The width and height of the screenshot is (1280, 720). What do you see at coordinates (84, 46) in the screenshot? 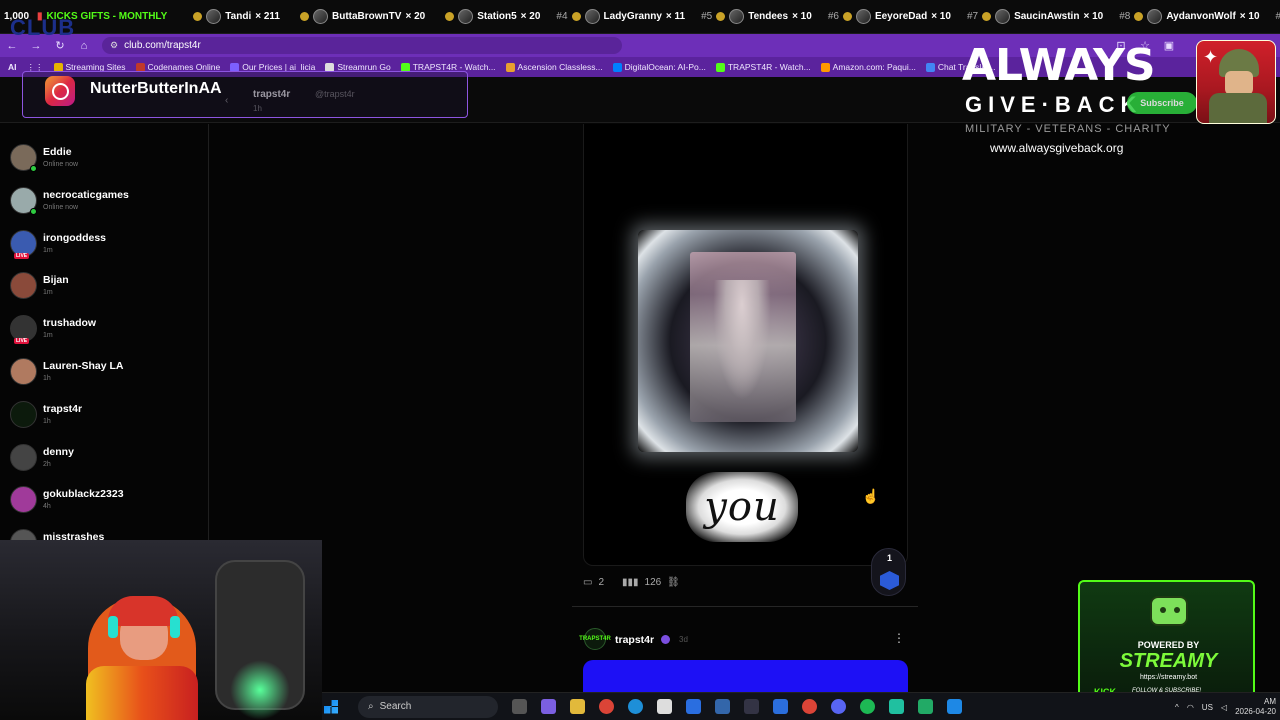
I see `home-icon: ⌂` at bounding box center [84, 46].